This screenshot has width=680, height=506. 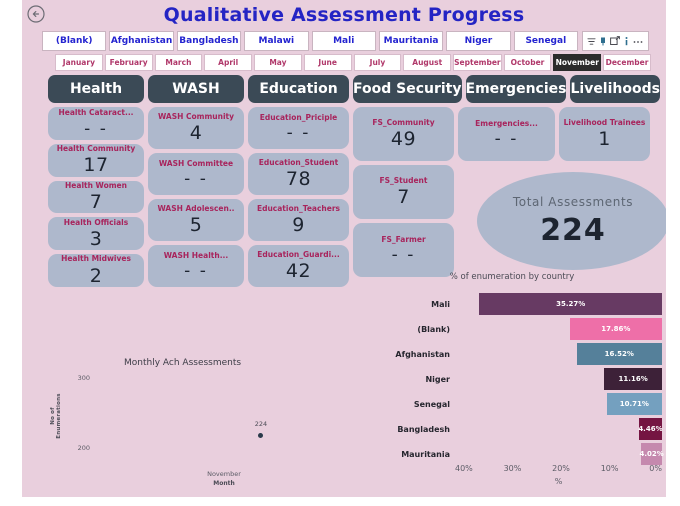 I want to click on kpi-value: 1, so click(x=604, y=139).